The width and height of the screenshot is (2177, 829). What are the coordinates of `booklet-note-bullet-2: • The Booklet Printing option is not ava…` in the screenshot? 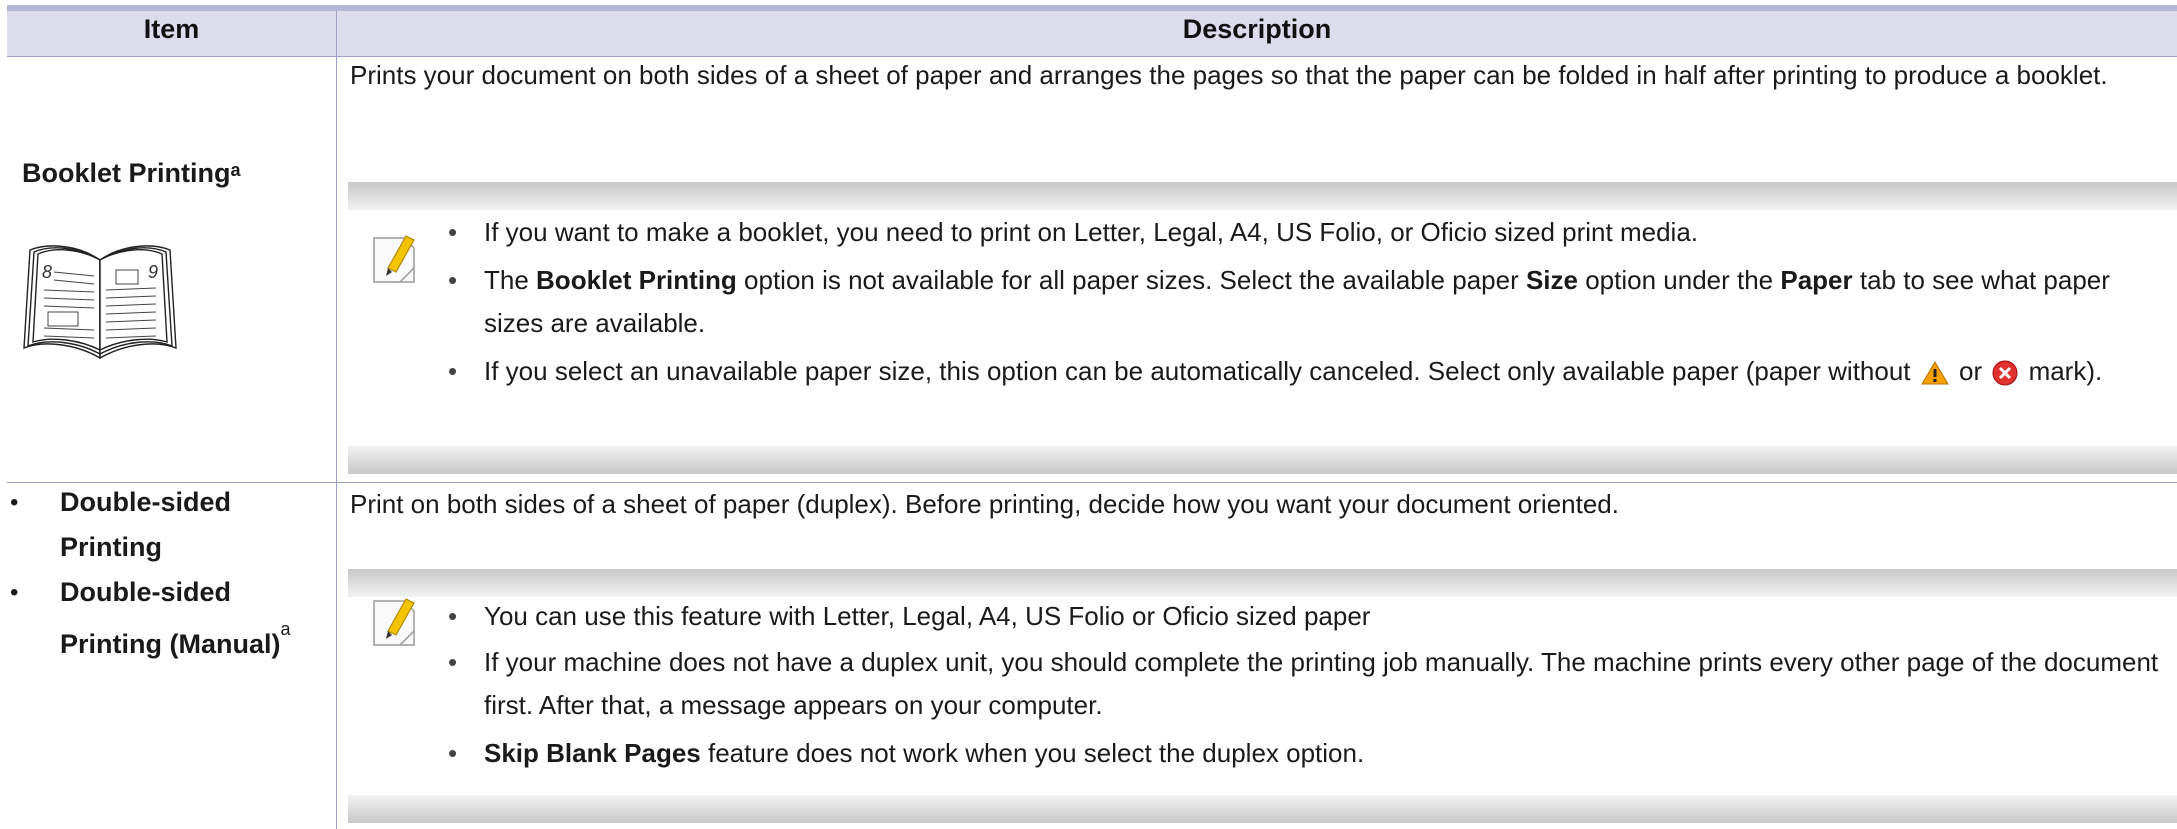 It's located at (1307, 302).